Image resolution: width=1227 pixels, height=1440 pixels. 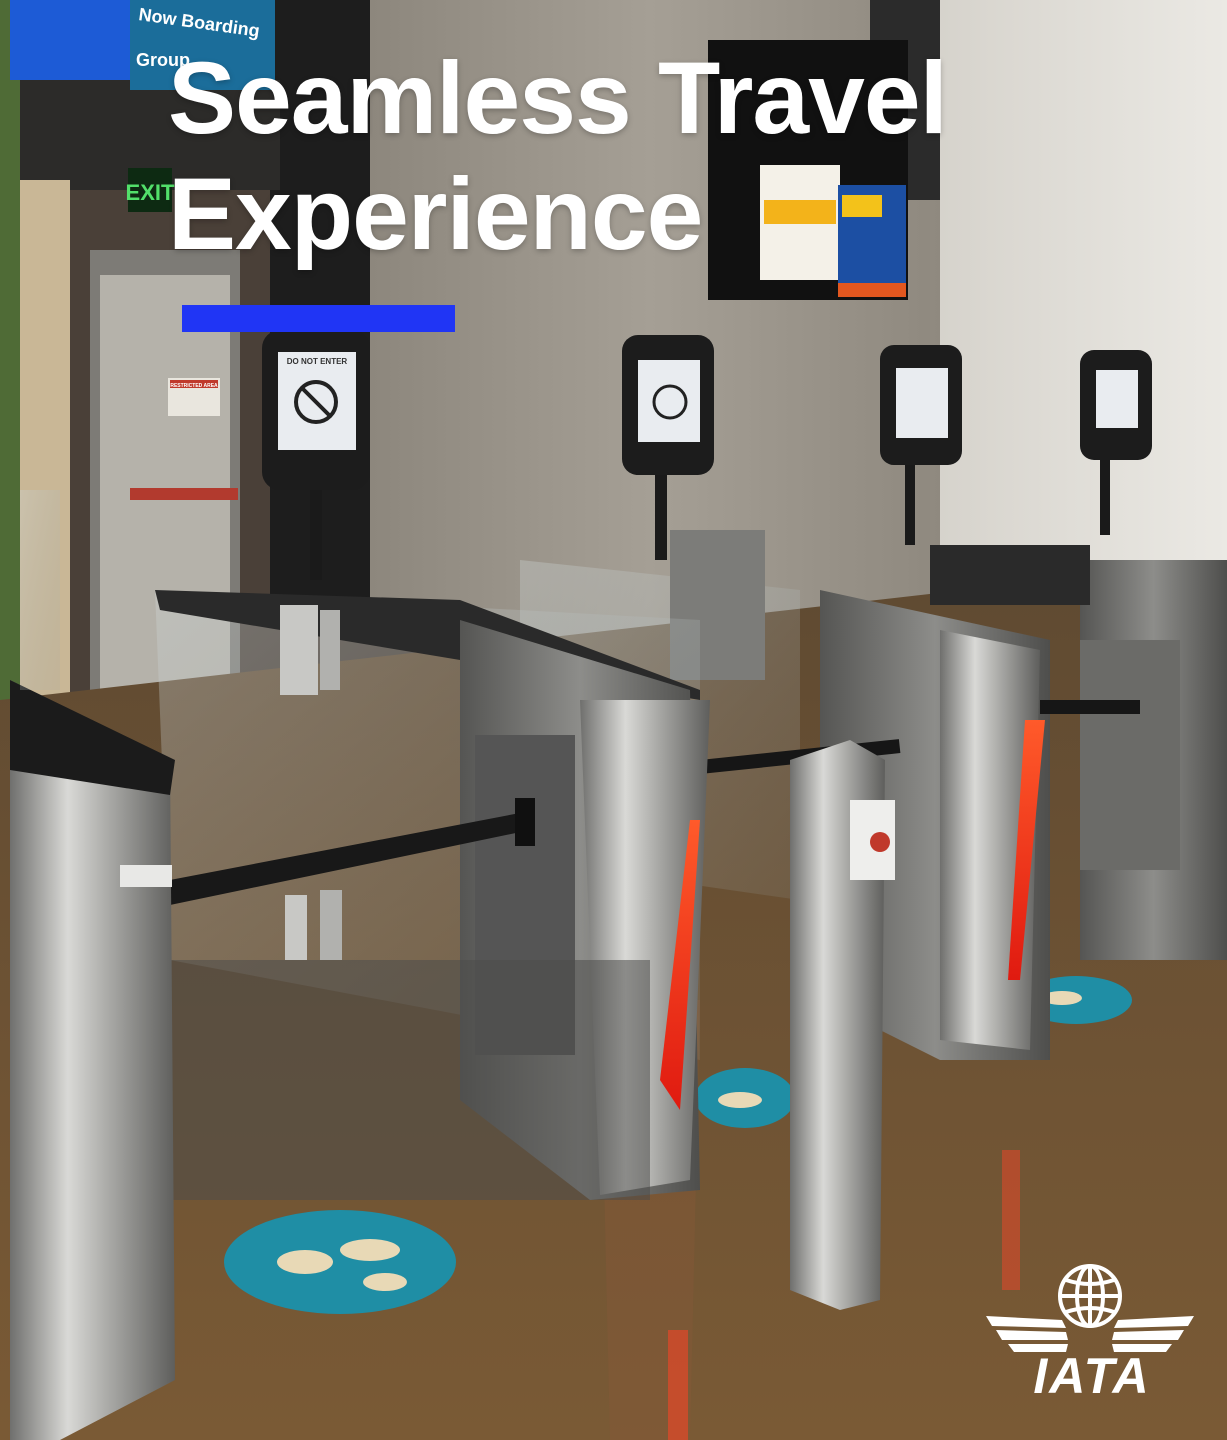 What do you see at coordinates (318, 318) in the screenshot?
I see `accent-bar` at bounding box center [318, 318].